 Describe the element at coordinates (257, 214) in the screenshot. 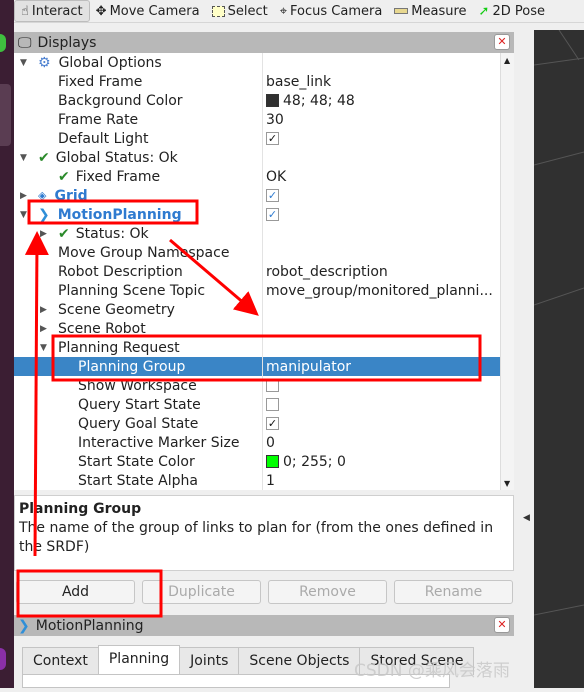

I see `tree-row: ▼ ❯ MotionPlanning ✓` at that location.